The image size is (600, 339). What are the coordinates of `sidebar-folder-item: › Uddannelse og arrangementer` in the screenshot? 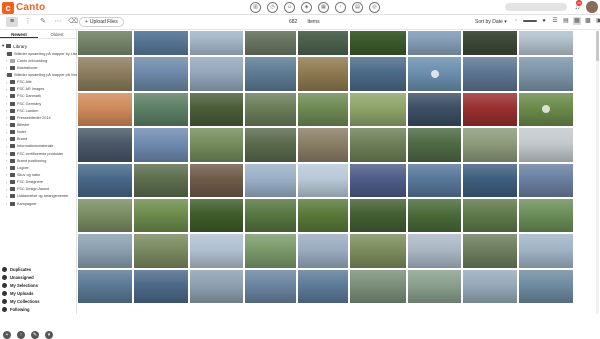 It's located at (38, 196).